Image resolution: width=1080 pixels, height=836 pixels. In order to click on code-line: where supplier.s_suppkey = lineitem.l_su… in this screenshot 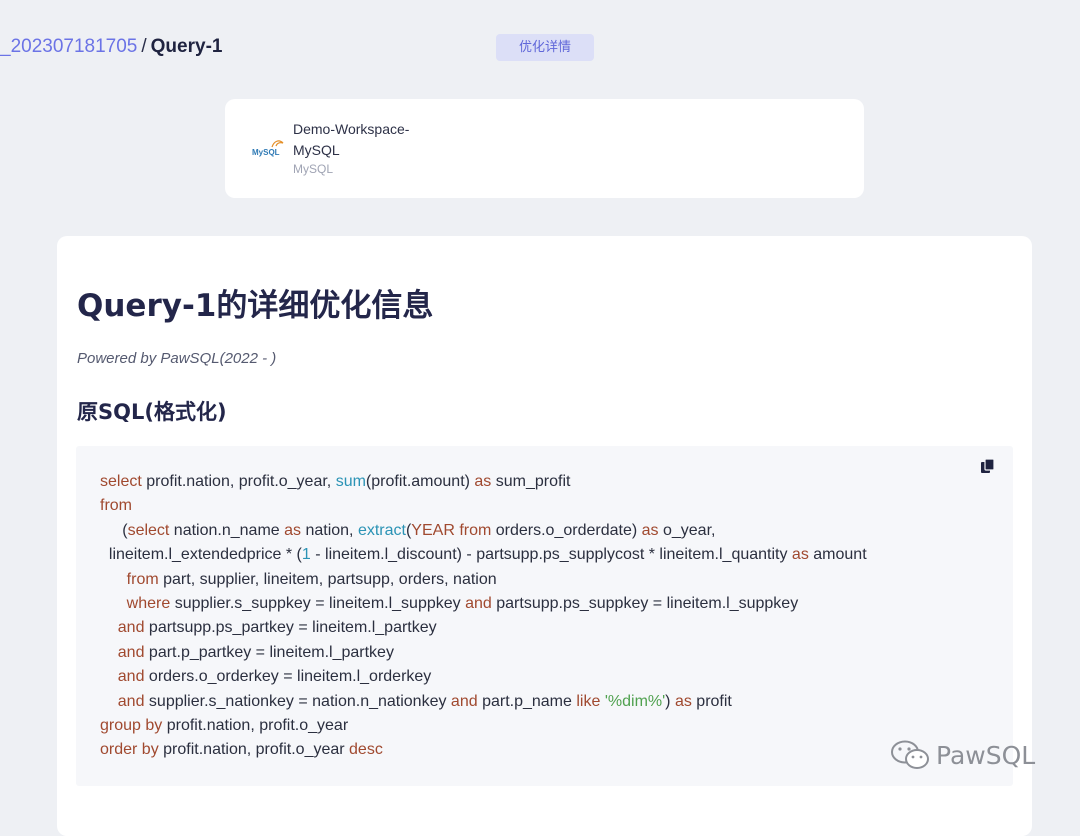, I will do `click(449, 604)`.